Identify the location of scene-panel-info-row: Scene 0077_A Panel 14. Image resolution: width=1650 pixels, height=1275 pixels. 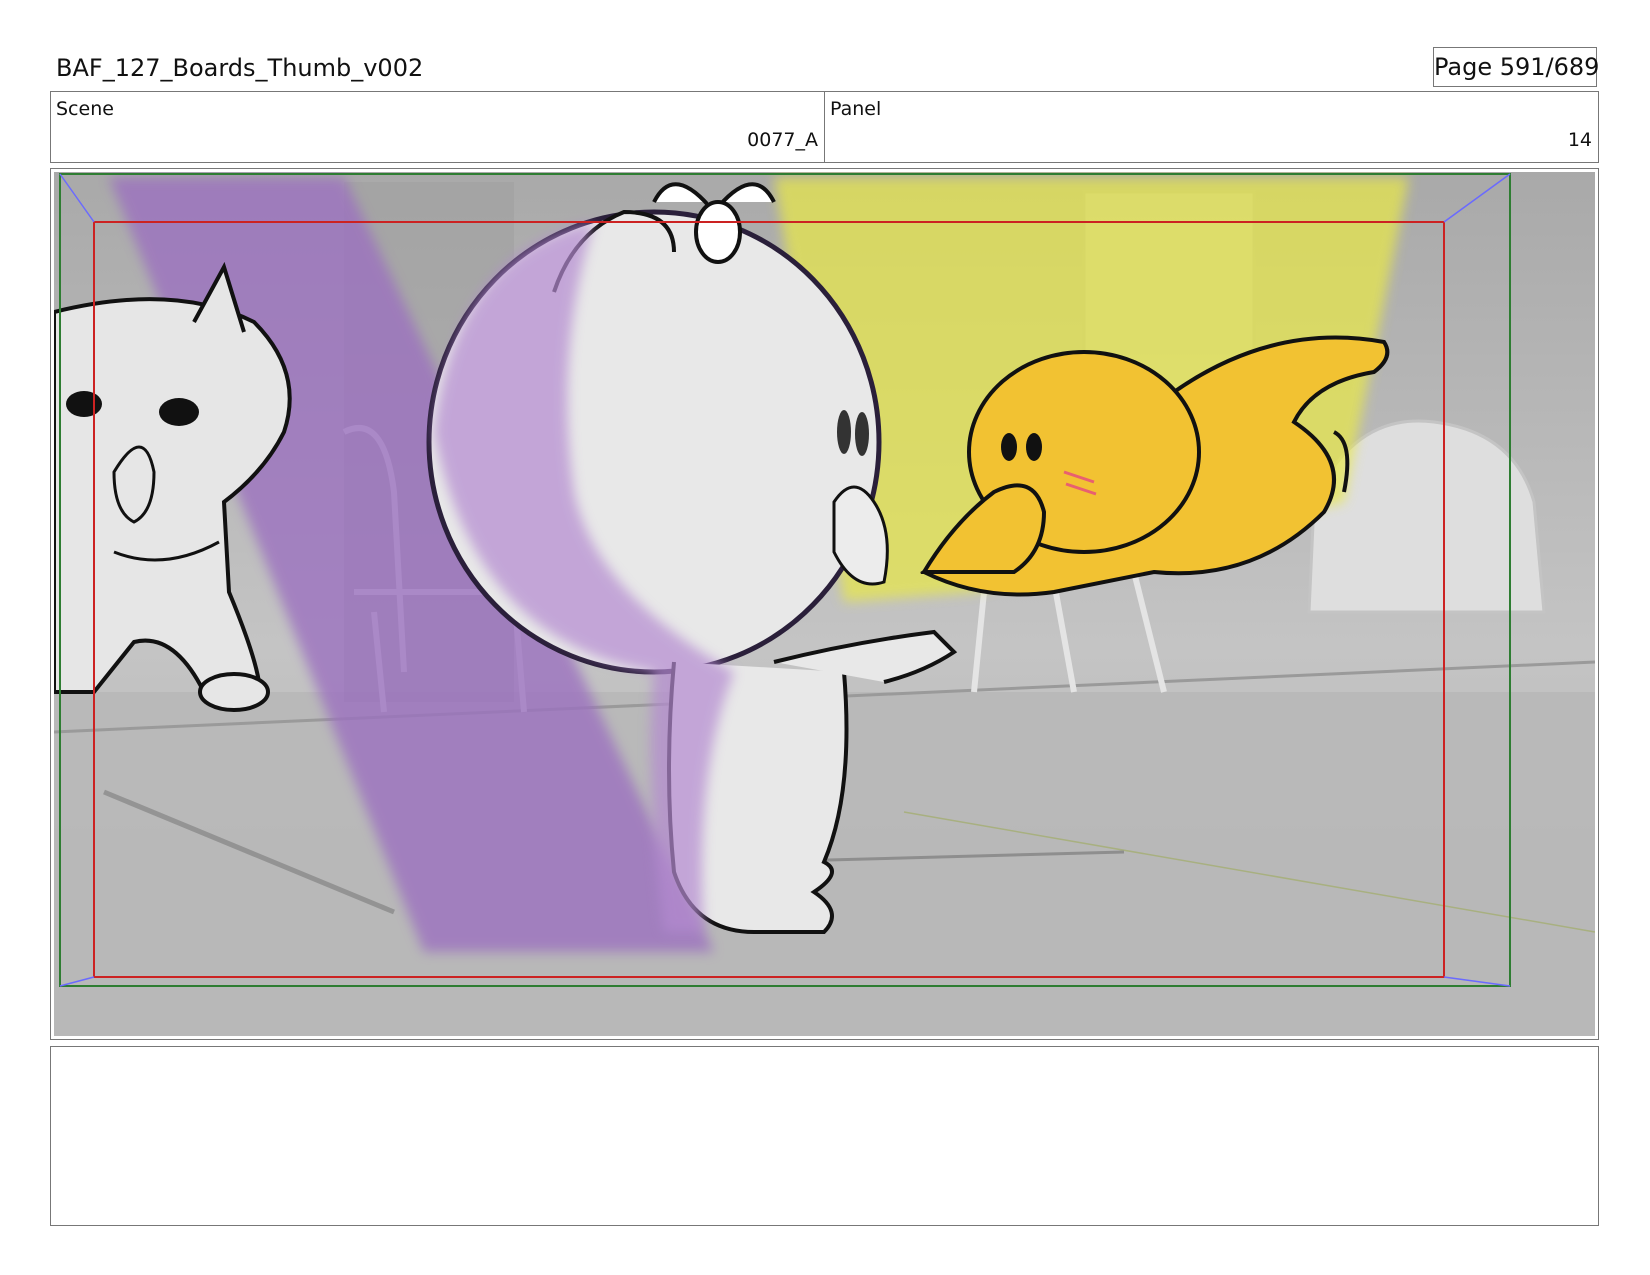
(824, 127).